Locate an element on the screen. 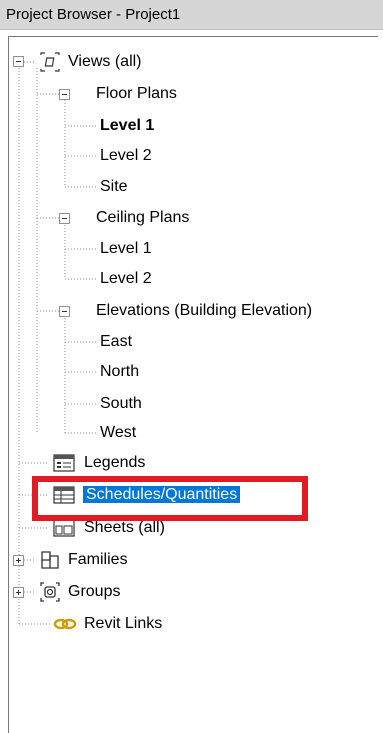 The width and height of the screenshot is (383, 733). tree-node-groups: Groups is located at coordinates (94, 592).